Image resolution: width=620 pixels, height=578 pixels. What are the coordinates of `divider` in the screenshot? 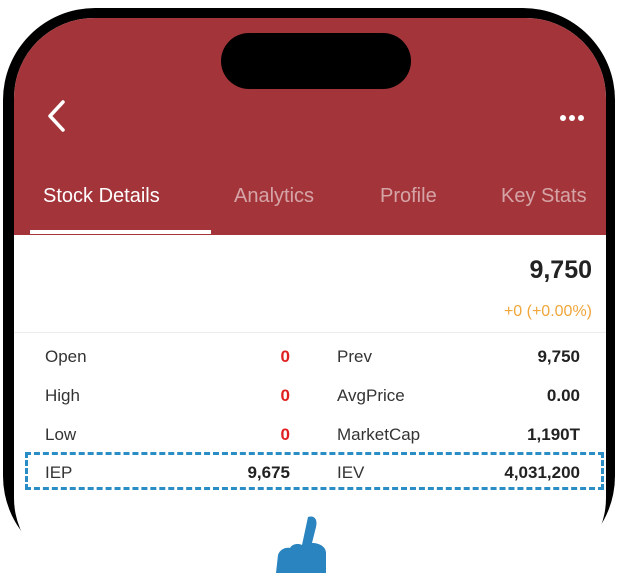 It's located at (310, 332).